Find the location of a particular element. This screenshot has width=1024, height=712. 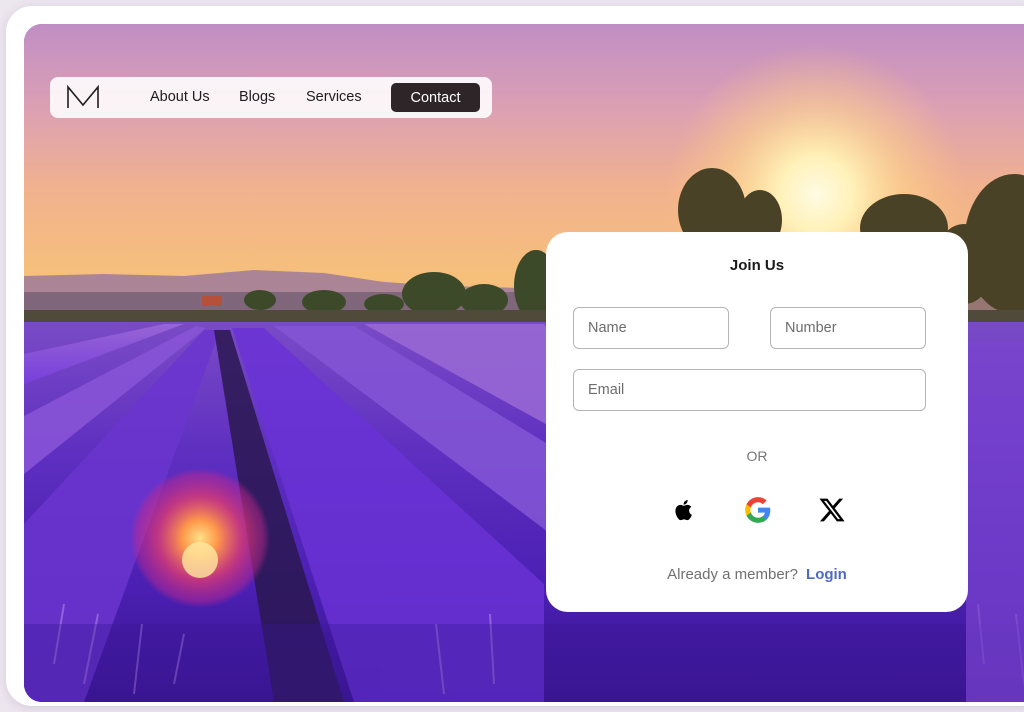

x-login-button is located at coordinates (832, 510).